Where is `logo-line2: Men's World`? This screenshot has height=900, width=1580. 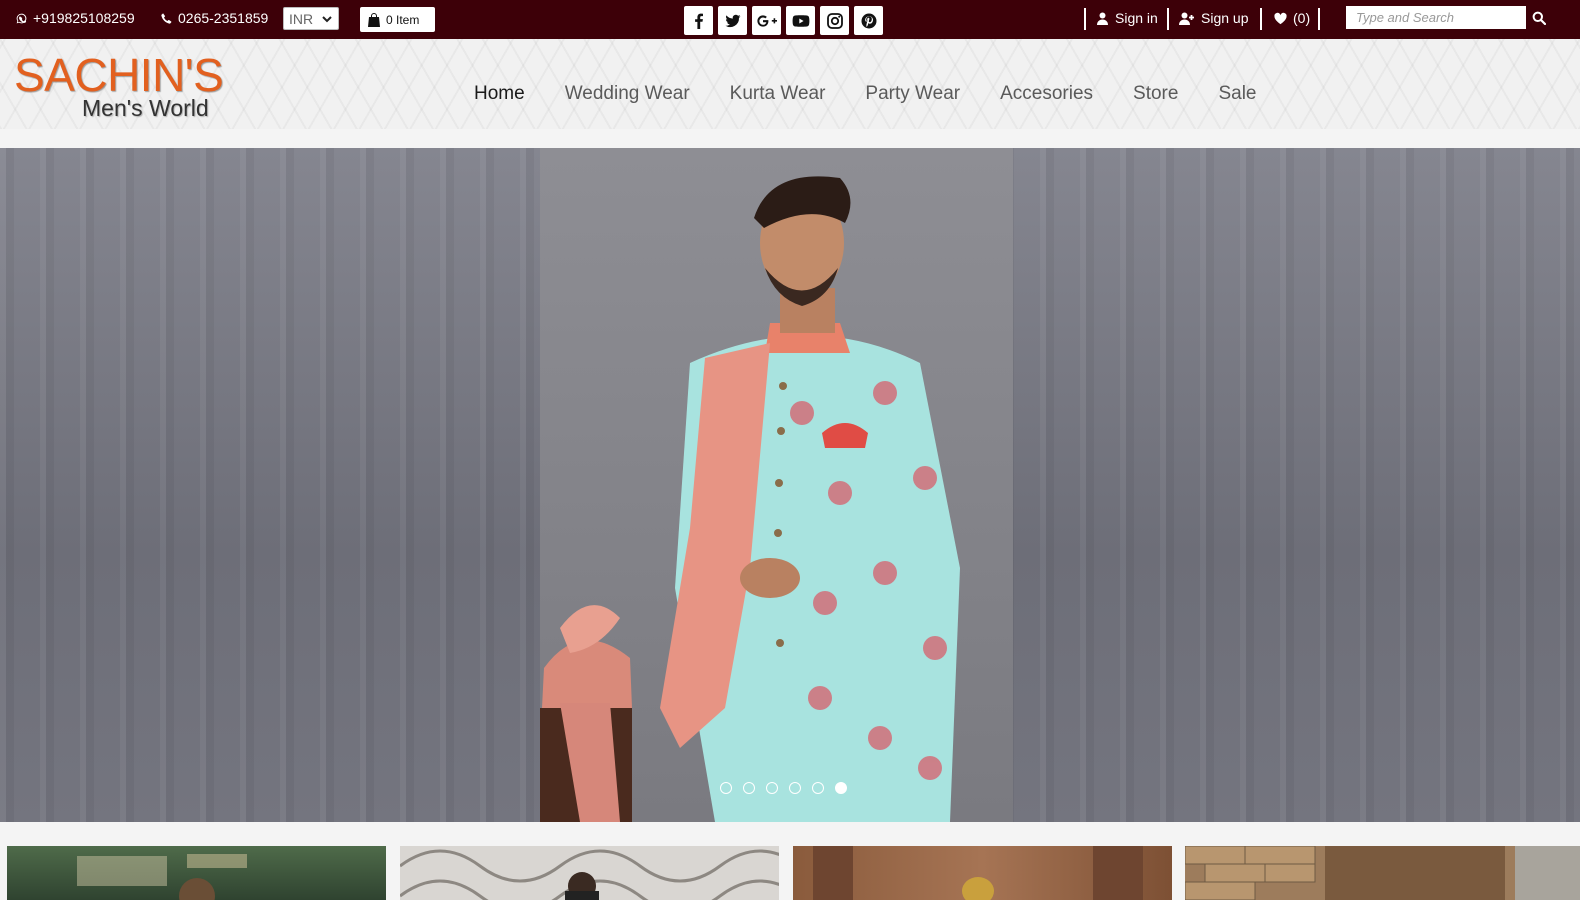 logo-line2: Men's World is located at coordinates (145, 108).